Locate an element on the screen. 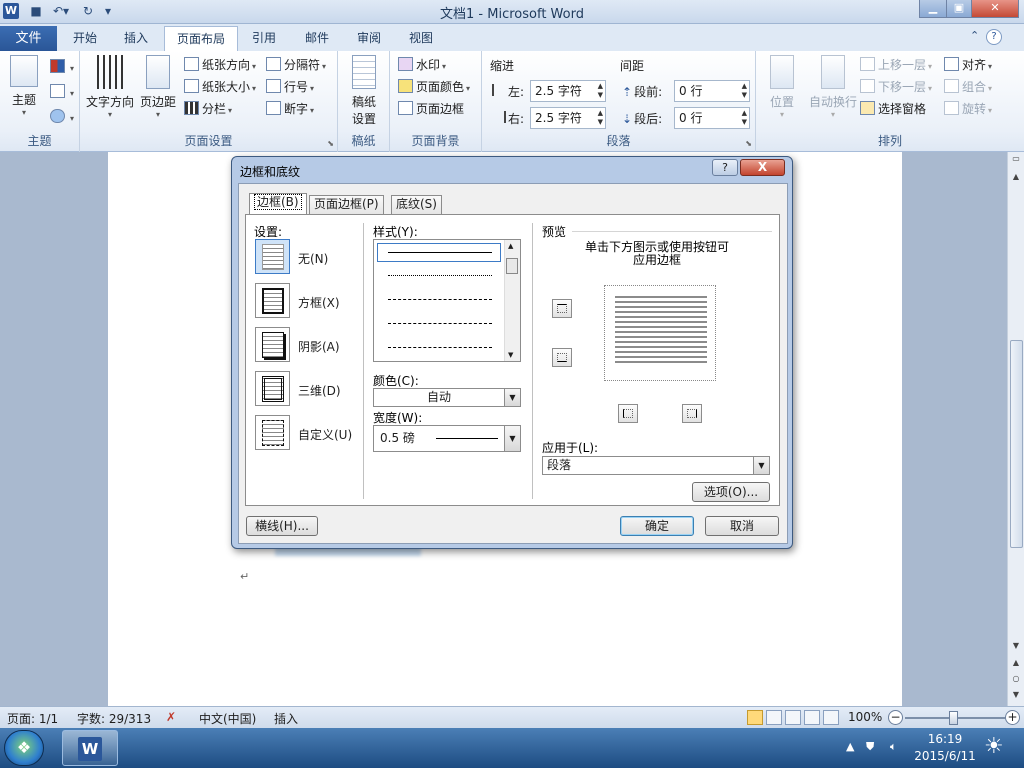 This screenshot has width=1024, height=768. page-setup-launcher-icon: ⬊ is located at coordinates (330, 143).